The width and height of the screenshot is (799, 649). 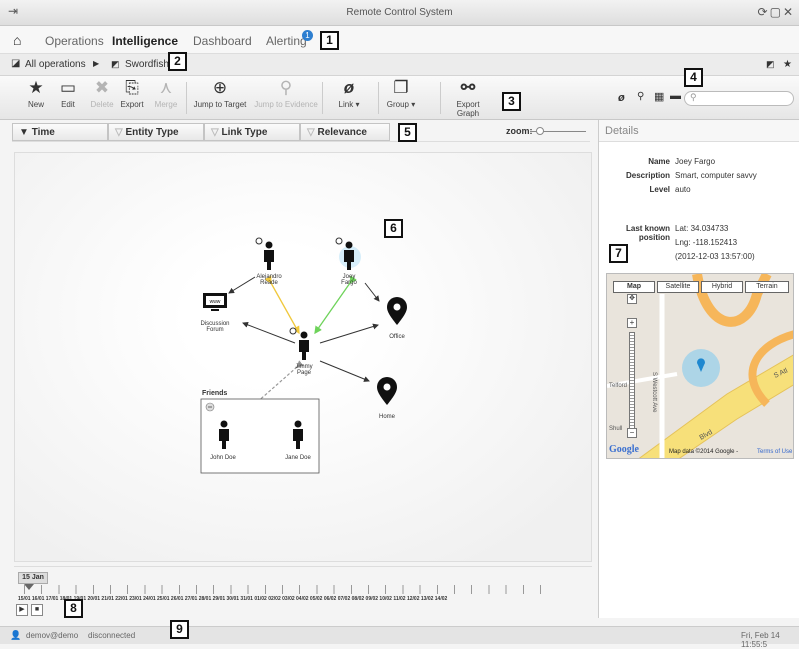 What do you see at coordinates (55, 64) in the screenshot?
I see `breadcrumb-all-operations: All operations` at bounding box center [55, 64].